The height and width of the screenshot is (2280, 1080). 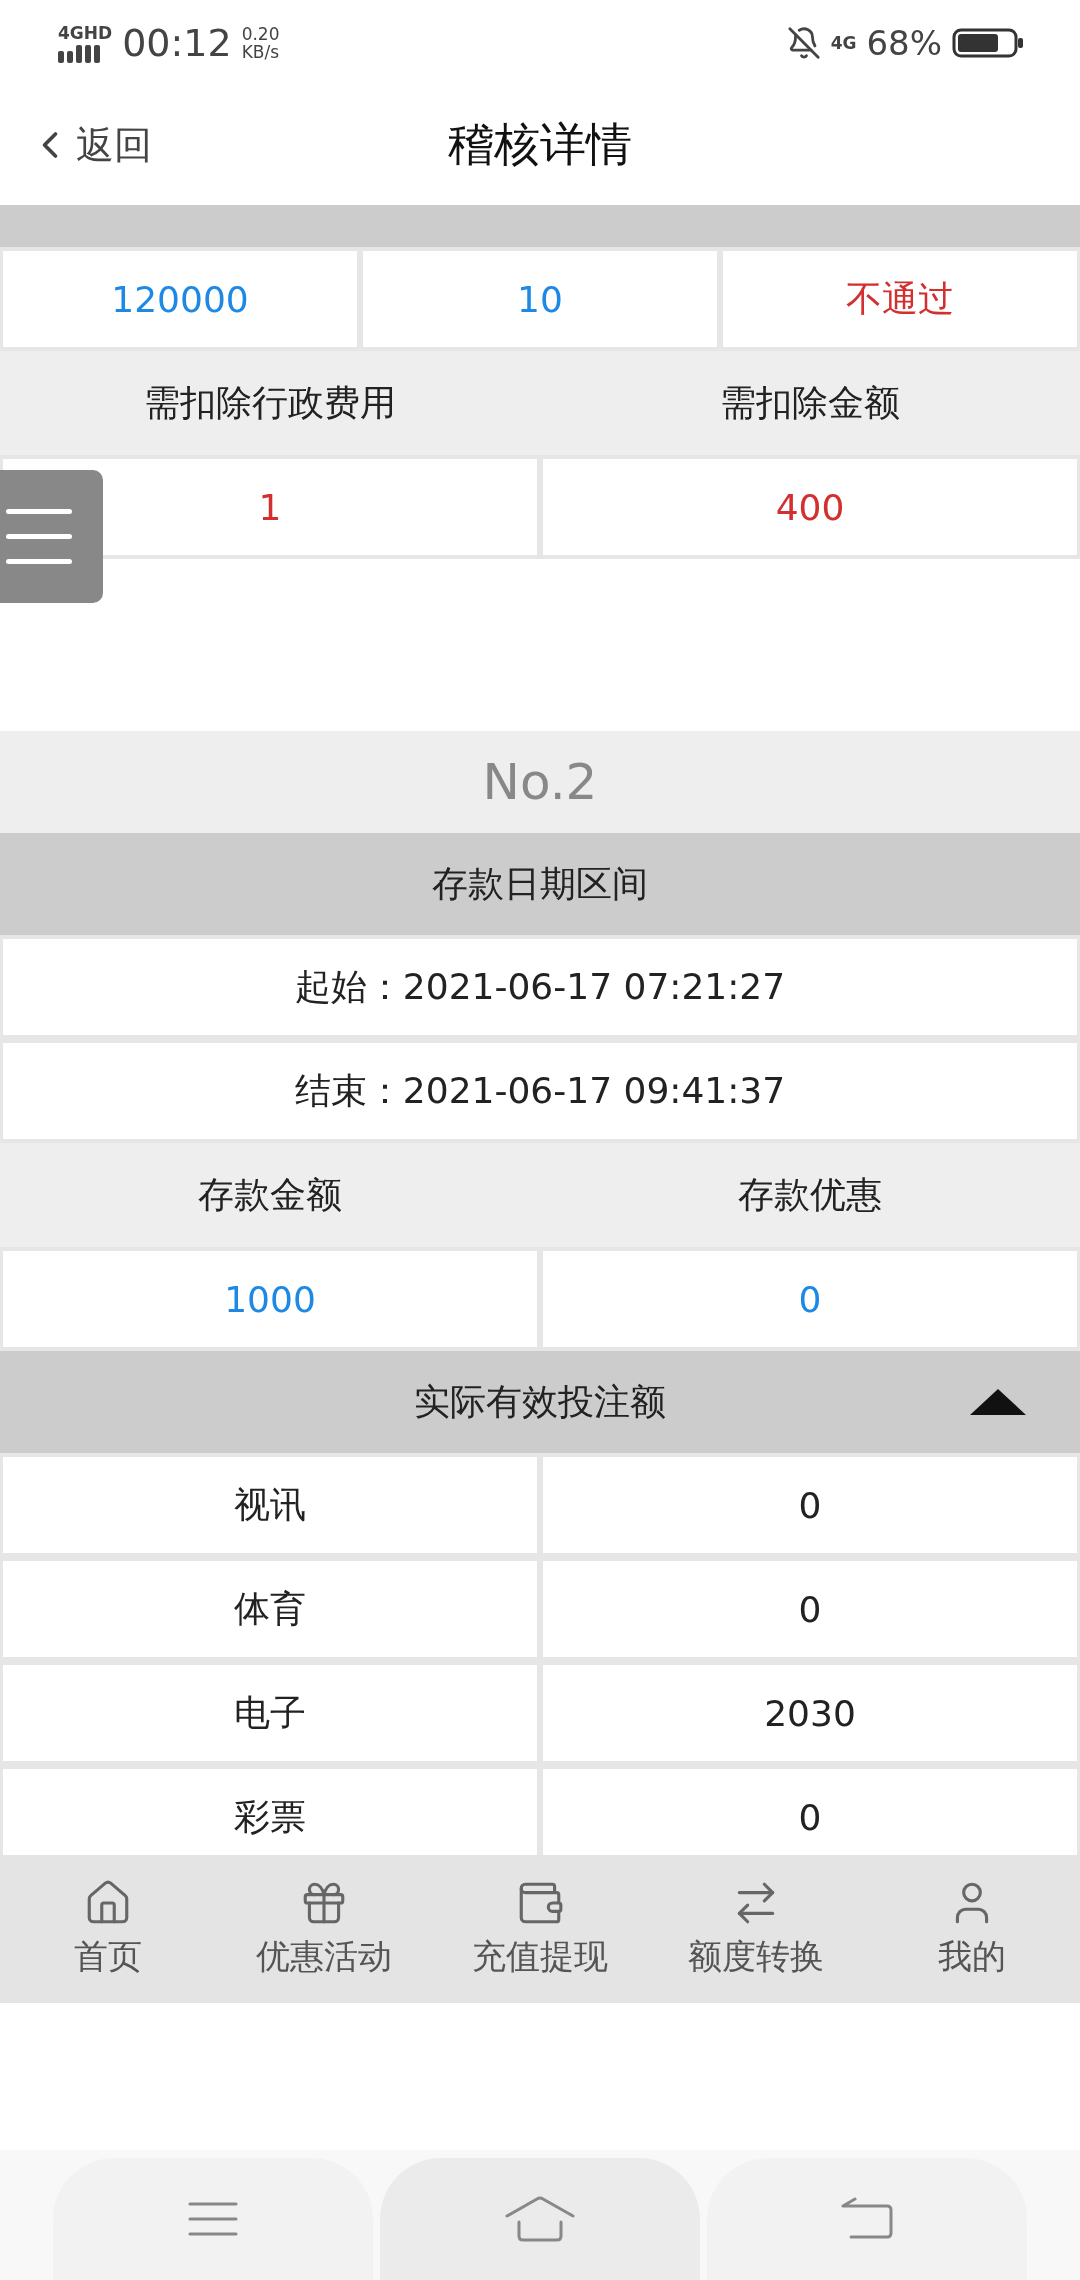 What do you see at coordinates (810, 507) in the screenshot?
I see `table-cell: 400` at bounding box center [810, 507].